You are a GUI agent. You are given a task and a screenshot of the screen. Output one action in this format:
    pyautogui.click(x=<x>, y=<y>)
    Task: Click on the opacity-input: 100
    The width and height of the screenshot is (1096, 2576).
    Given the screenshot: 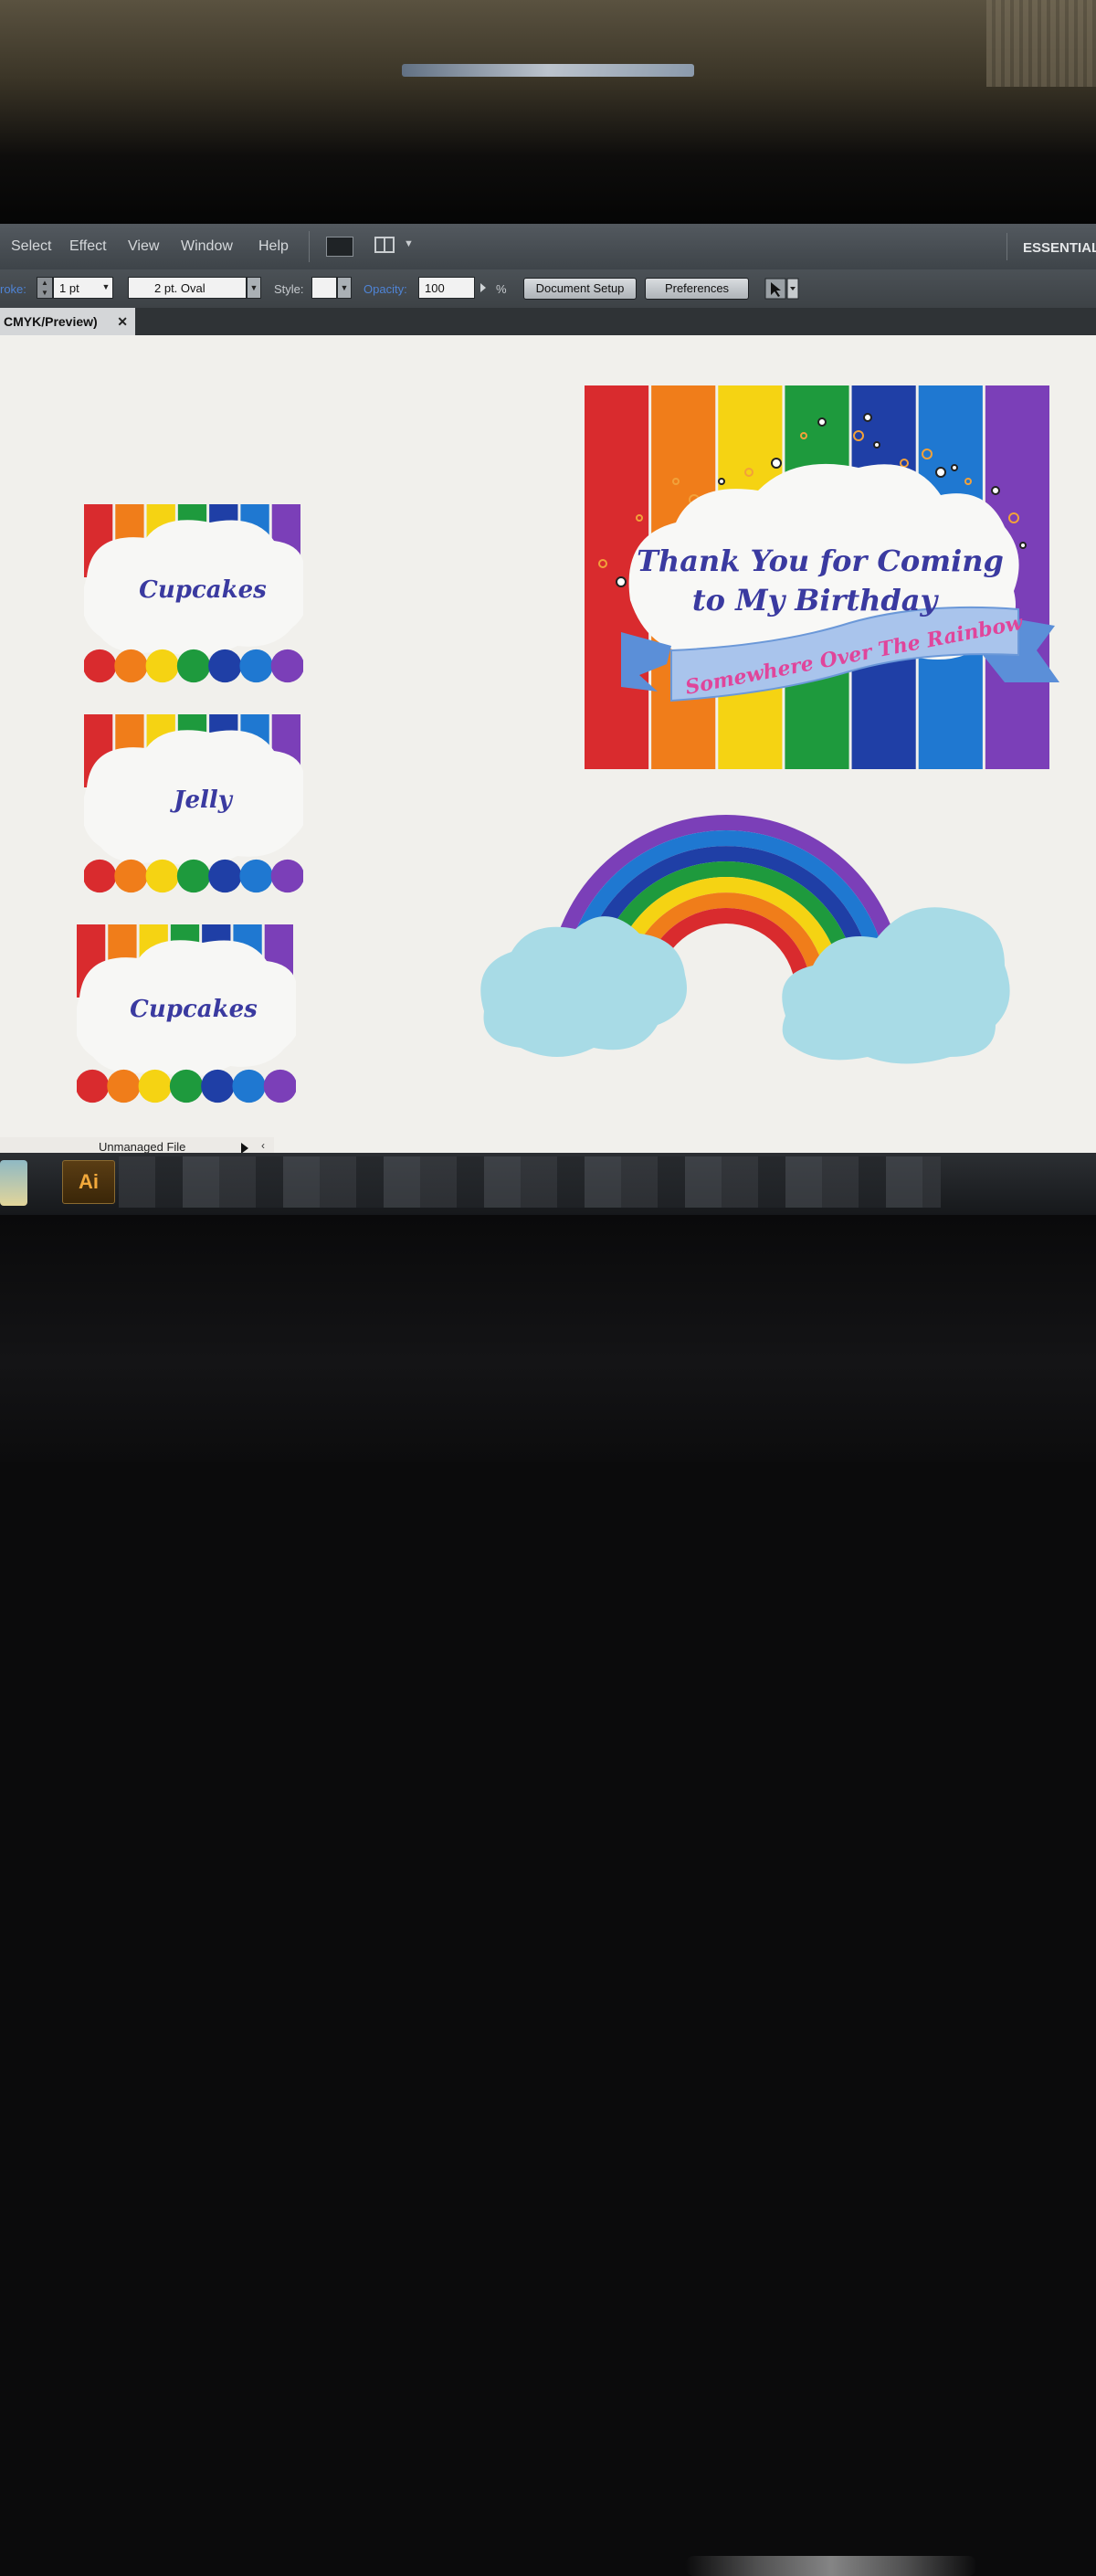 What is the action you would take?
    pyautogui.click(x=446, y=288)
    